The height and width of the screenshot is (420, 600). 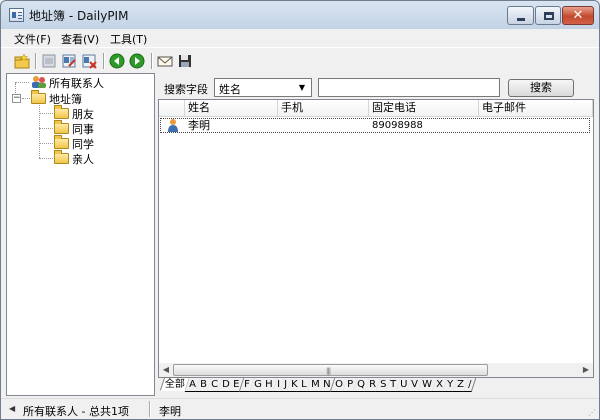 What do you see at coordinates (339, 384) in the screenshot?
I see `alpha-tab-label: O` at bounding box center [339, 384].